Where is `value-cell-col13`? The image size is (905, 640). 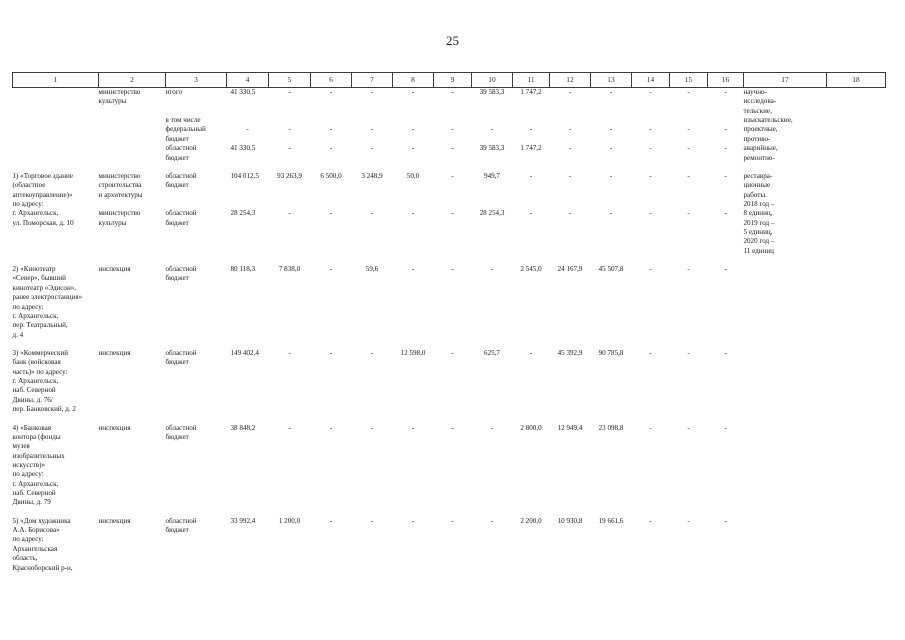
value-cell-col13 is located at coordinates (611, 120).